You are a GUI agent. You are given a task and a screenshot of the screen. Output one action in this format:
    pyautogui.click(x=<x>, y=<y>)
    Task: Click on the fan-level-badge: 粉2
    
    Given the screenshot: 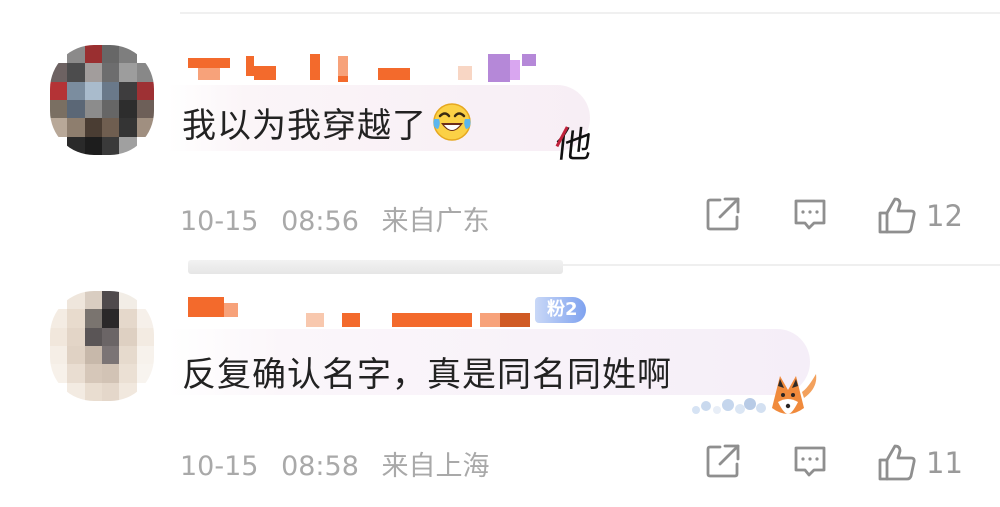 What is the action you would take?
    pyautogui.click(x=560, y=310)
    